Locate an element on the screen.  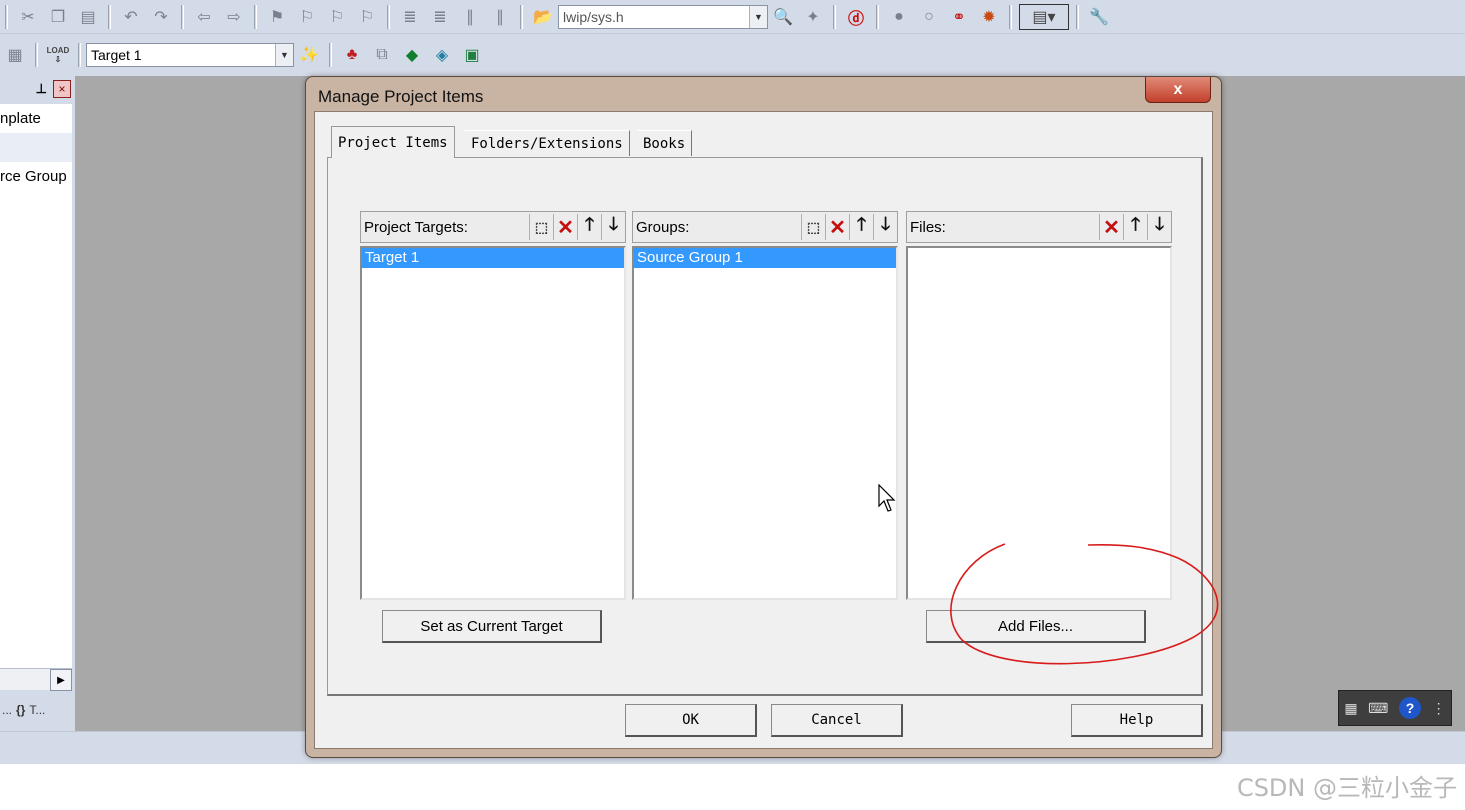
project-targets-header: Project Targets: ⬚ ✕ 🡑 🡓 is located at coordinates (493, 227).